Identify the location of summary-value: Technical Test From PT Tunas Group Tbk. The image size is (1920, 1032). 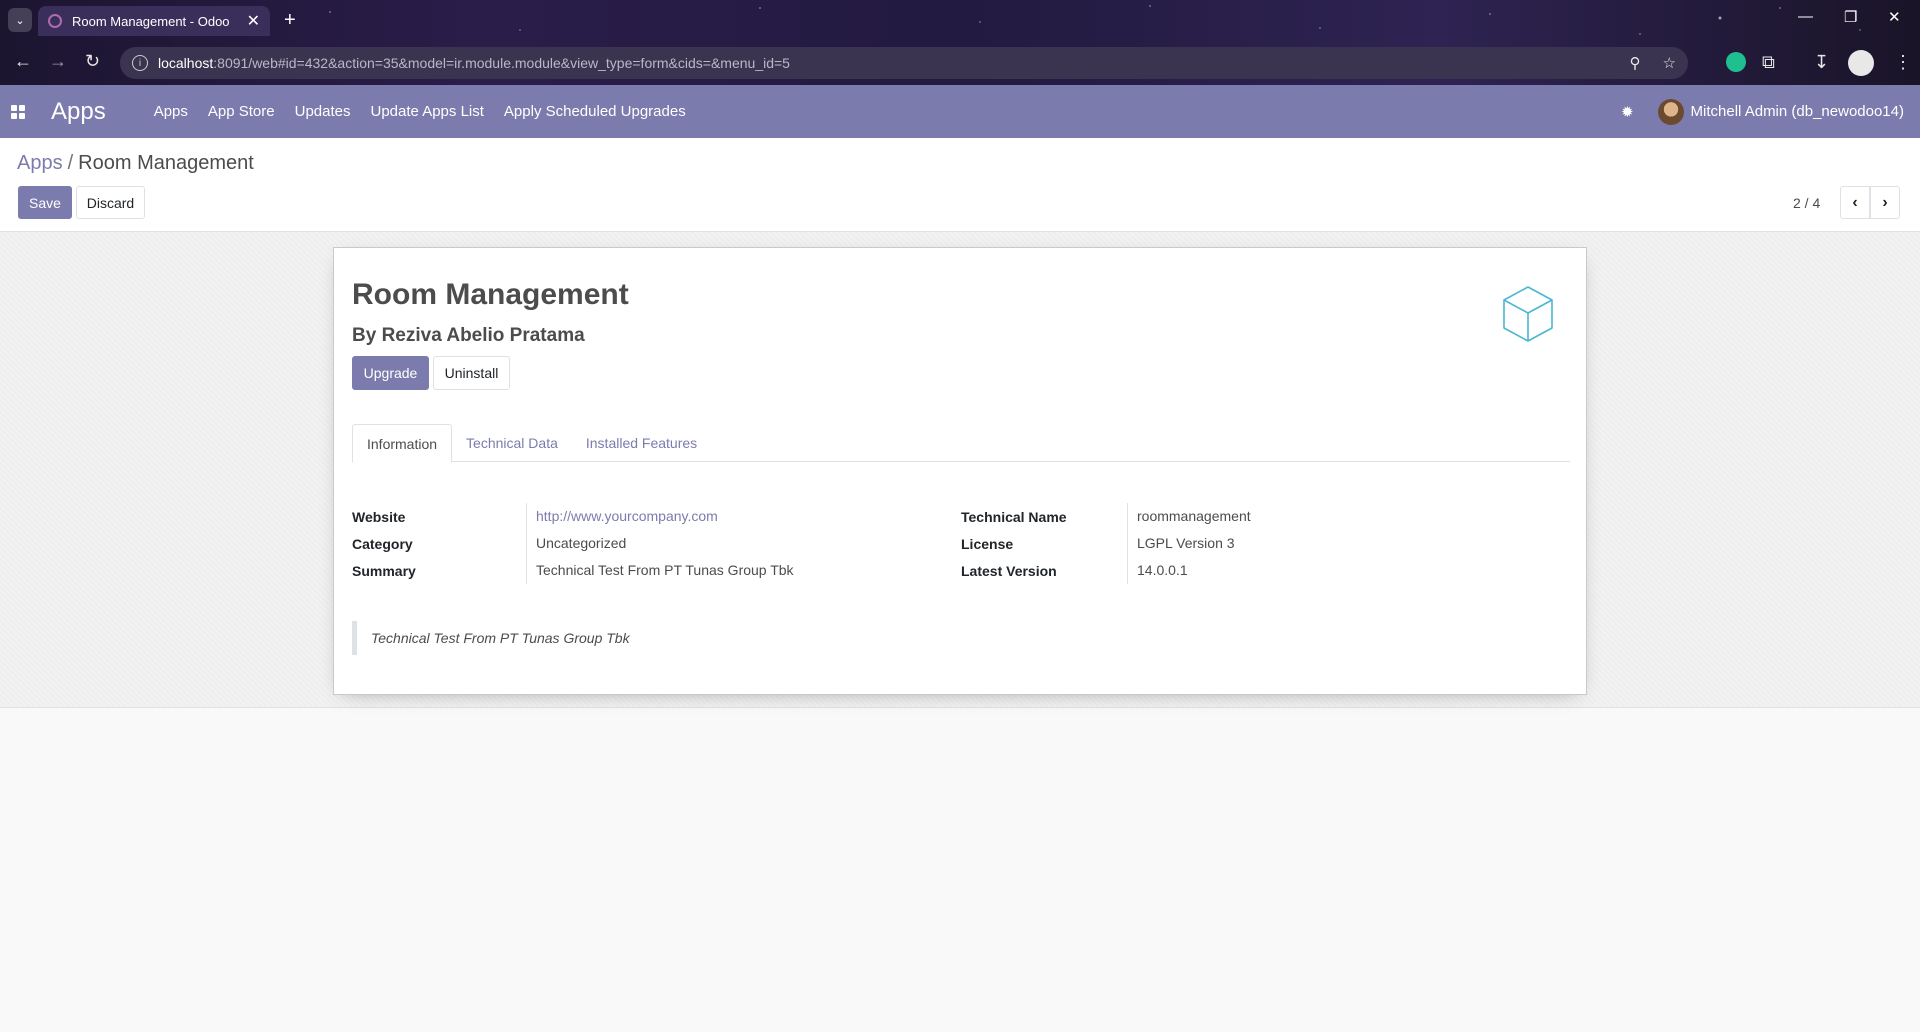
(660, 570).